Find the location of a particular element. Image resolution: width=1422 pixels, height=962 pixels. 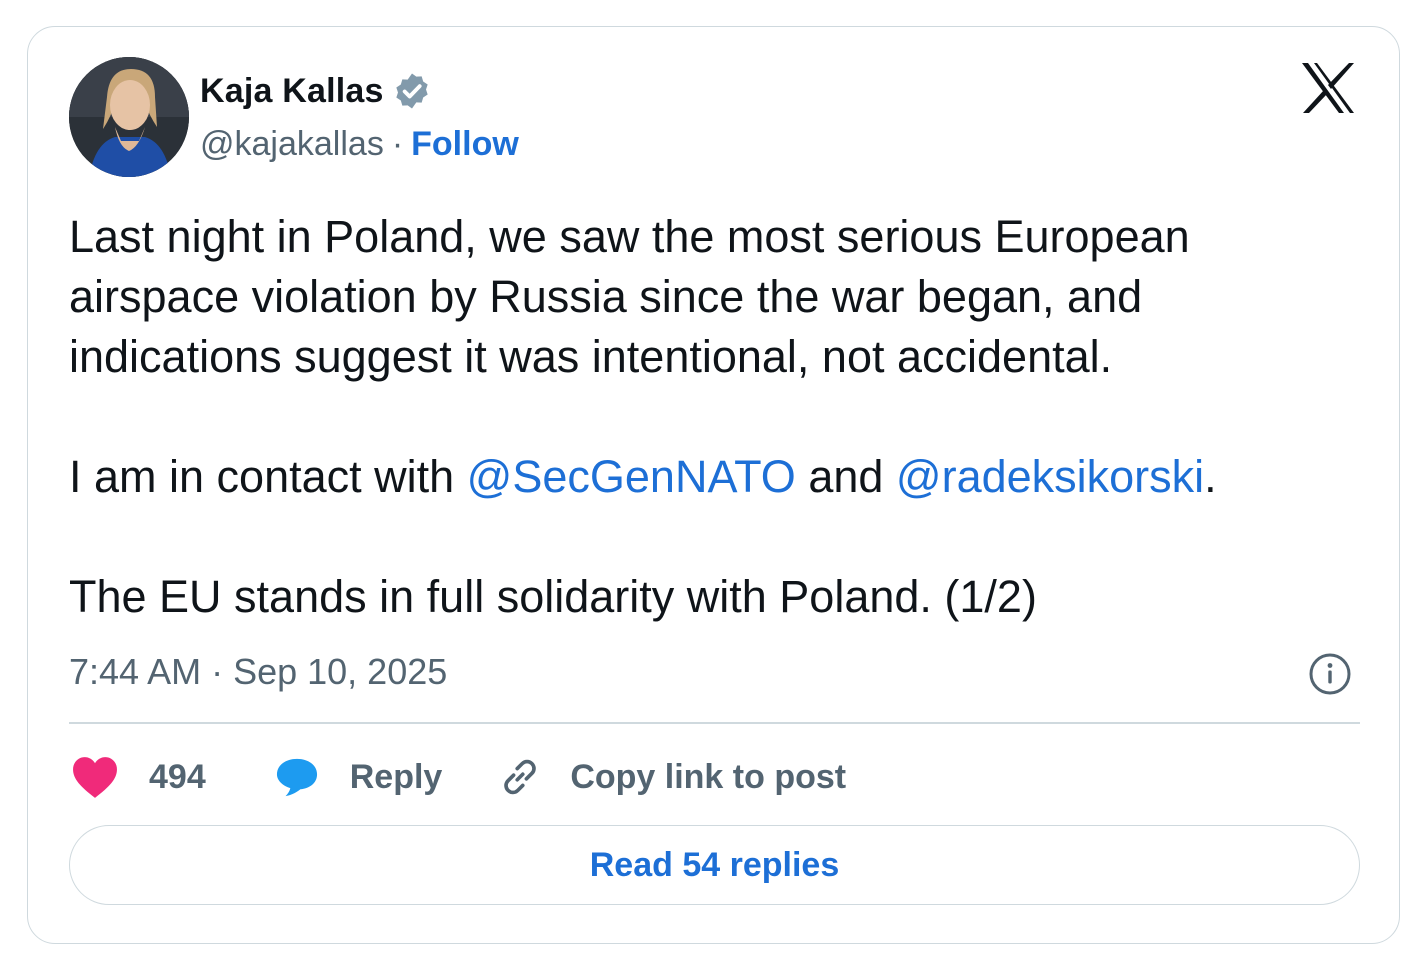

author-name-row: Kaja Kallas is located at coordinates (316, 91).